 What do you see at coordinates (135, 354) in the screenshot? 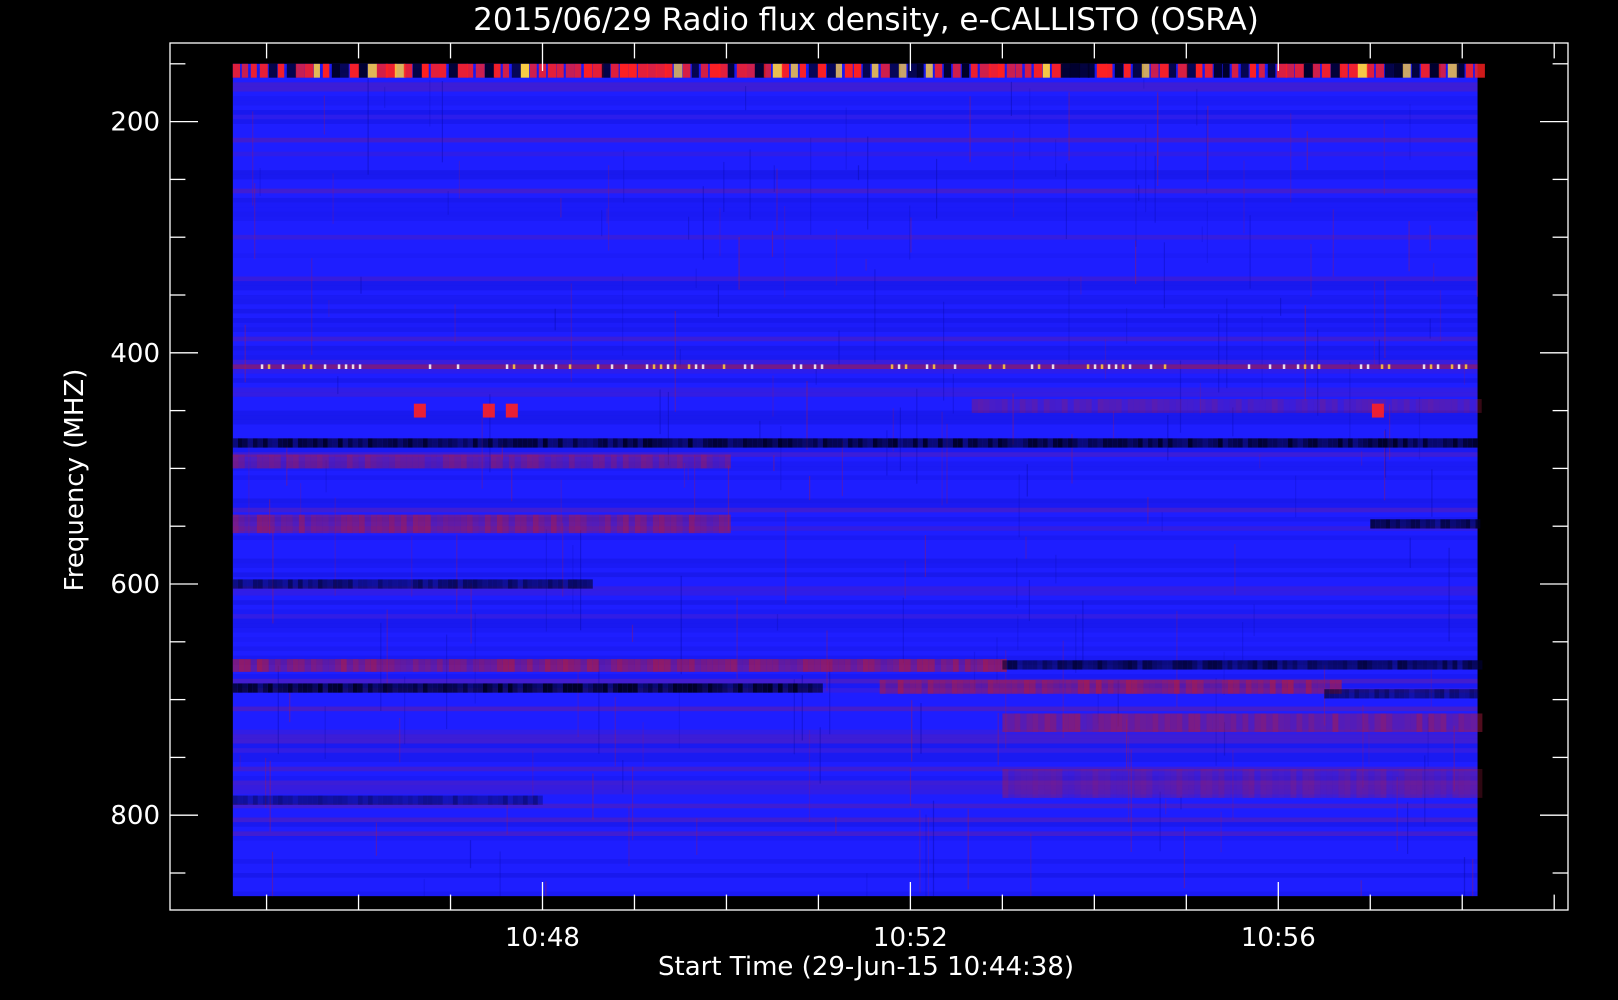
I see `y-tick-label: 400` at bounding box center [135, 354].